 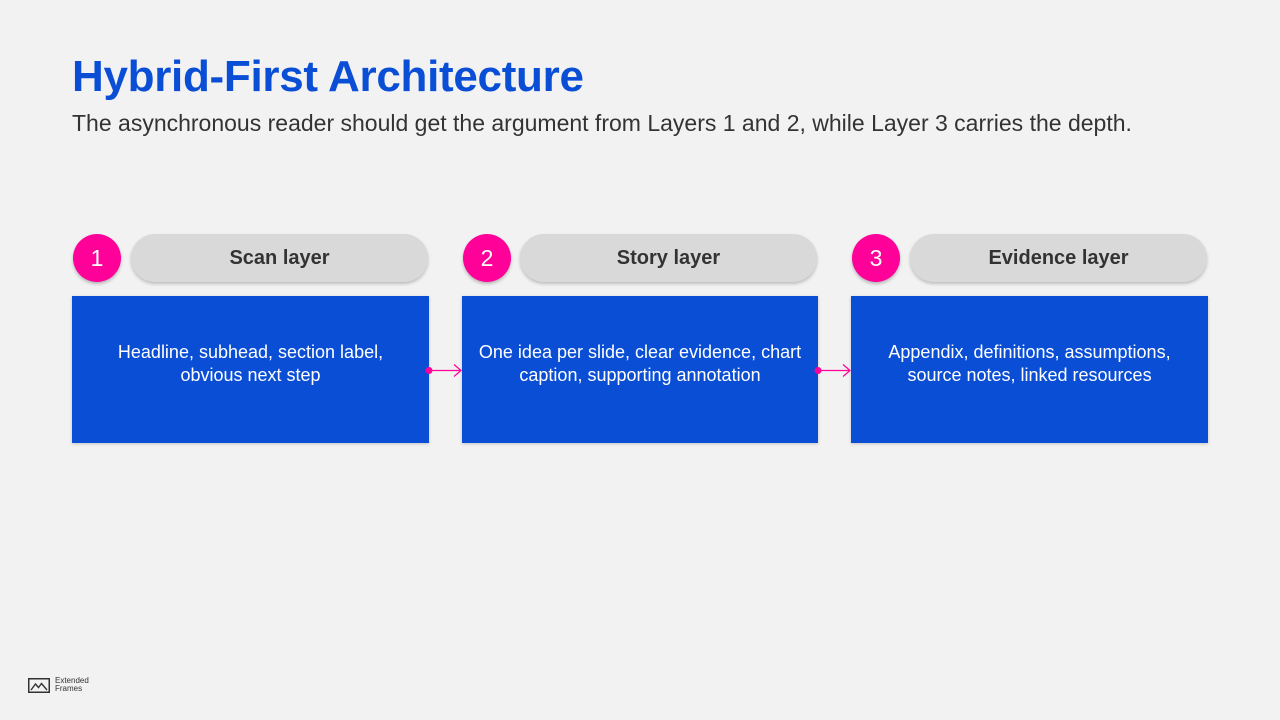 I want to click on brand-name: Extended Frames, so click(x=72, y=685).